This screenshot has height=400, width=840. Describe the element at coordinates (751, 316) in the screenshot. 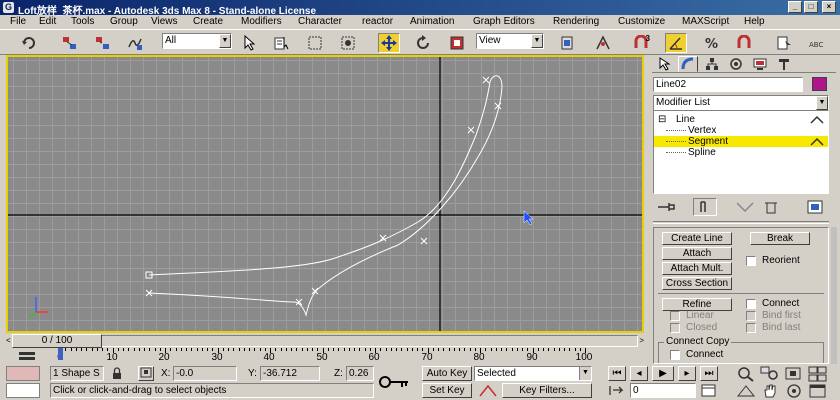

I see `bind-first-checkbox` at that location.